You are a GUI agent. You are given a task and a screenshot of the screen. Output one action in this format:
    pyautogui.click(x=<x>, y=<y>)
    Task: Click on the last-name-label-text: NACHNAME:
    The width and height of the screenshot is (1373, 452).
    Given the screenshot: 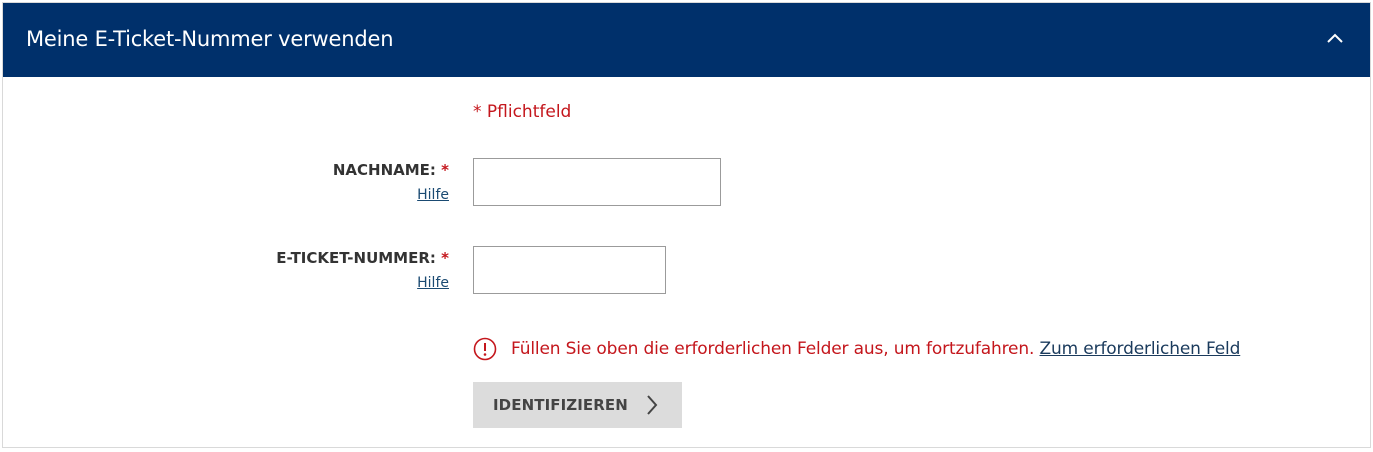 What is the action you would take?
    pyautogui.click(x=384, y=170)
    